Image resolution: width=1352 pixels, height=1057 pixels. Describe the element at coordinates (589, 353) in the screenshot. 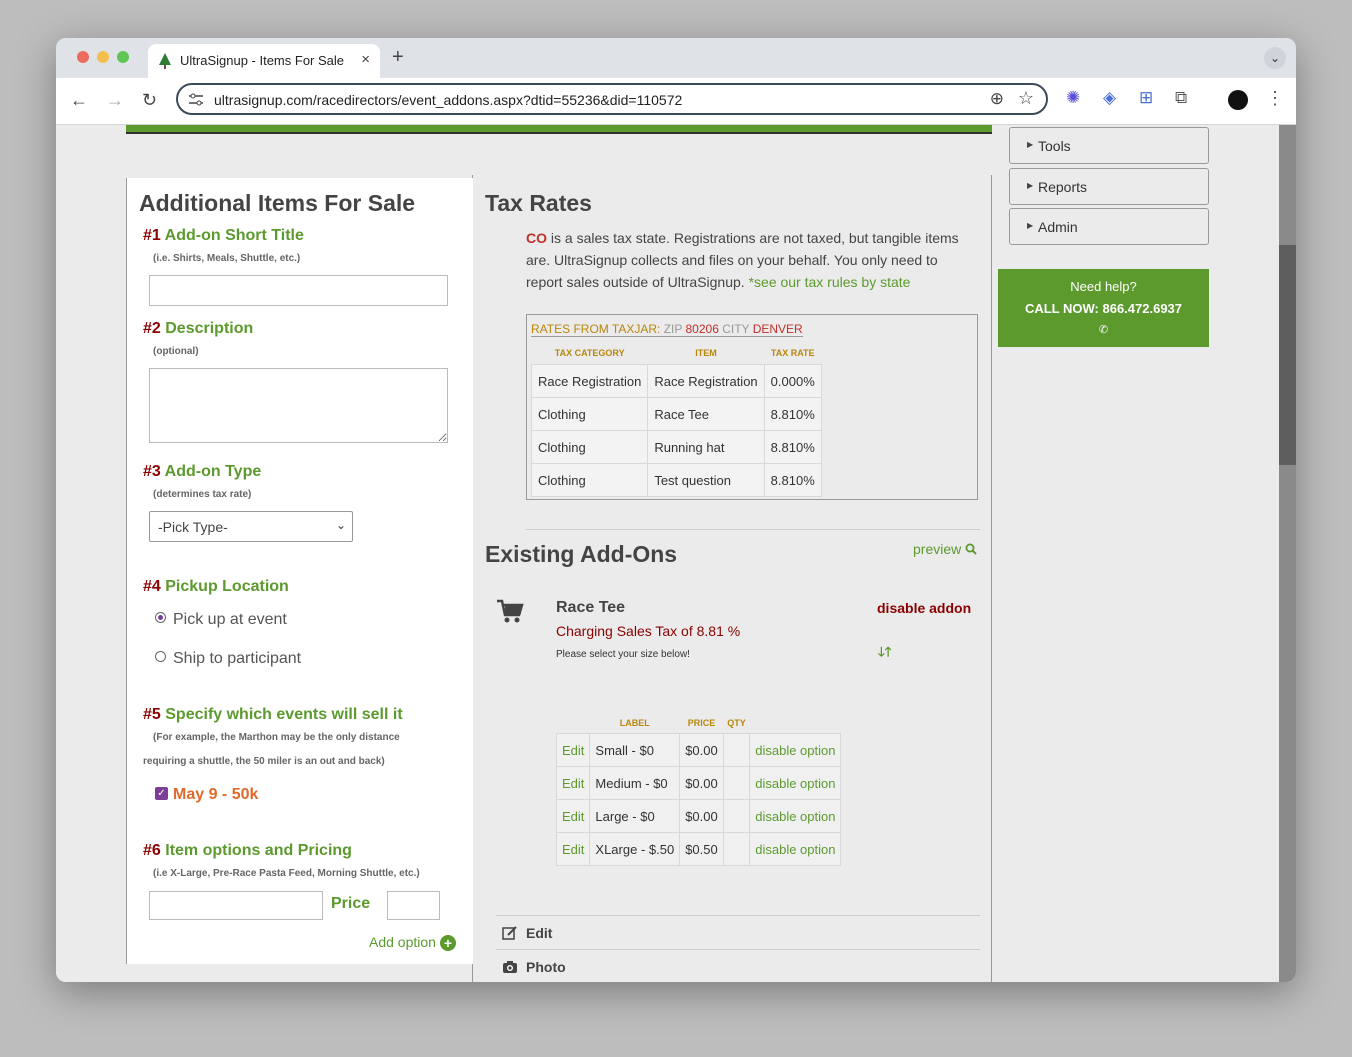

I see `column-header: TAX CATEGORY` at that location.